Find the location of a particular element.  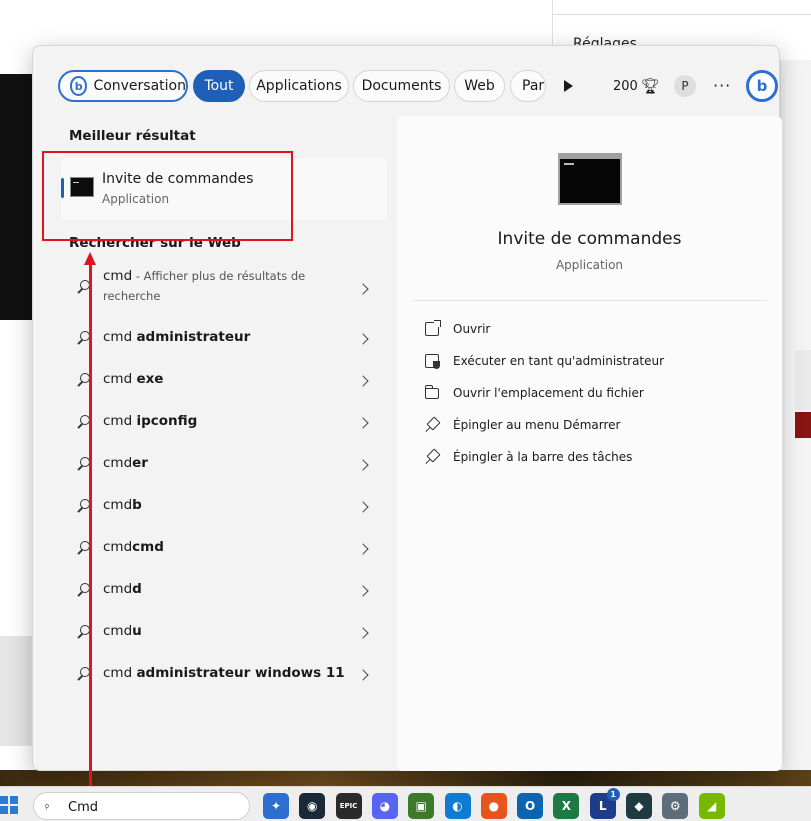

tab-applications: Applications is located at coordinates (299, 86).